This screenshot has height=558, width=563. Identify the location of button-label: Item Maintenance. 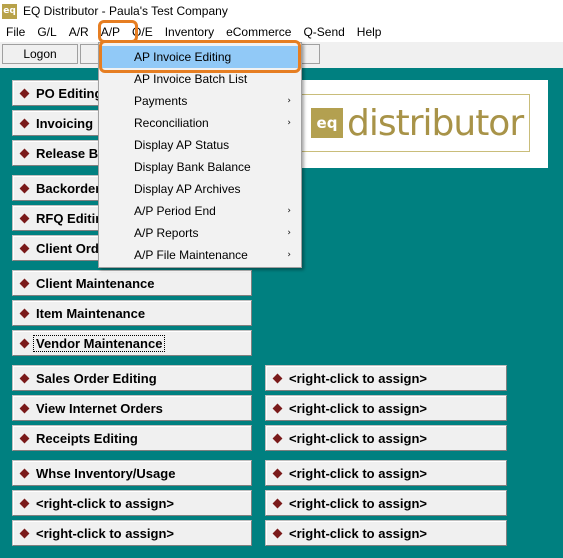
(91, 313).